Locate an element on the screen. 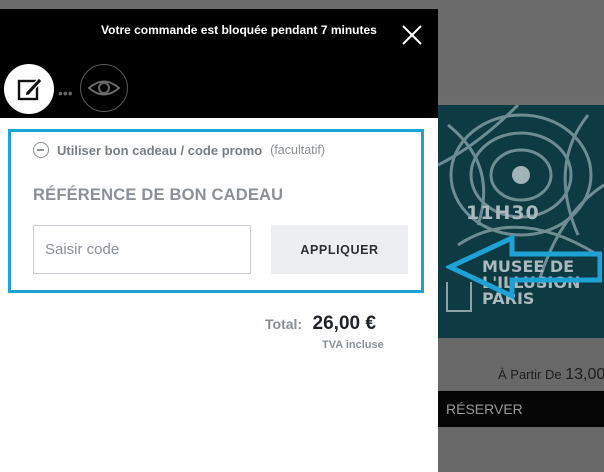 This screenshot has height=472, width=604. total-value: 26,00 € is located at coordinates (344, 323).